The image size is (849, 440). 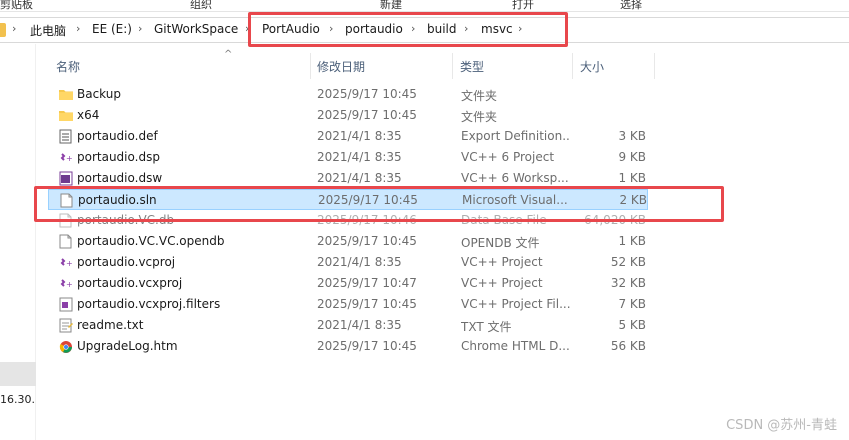 I want to click on sln-highlight-annotation, so click(x=379, y=204).